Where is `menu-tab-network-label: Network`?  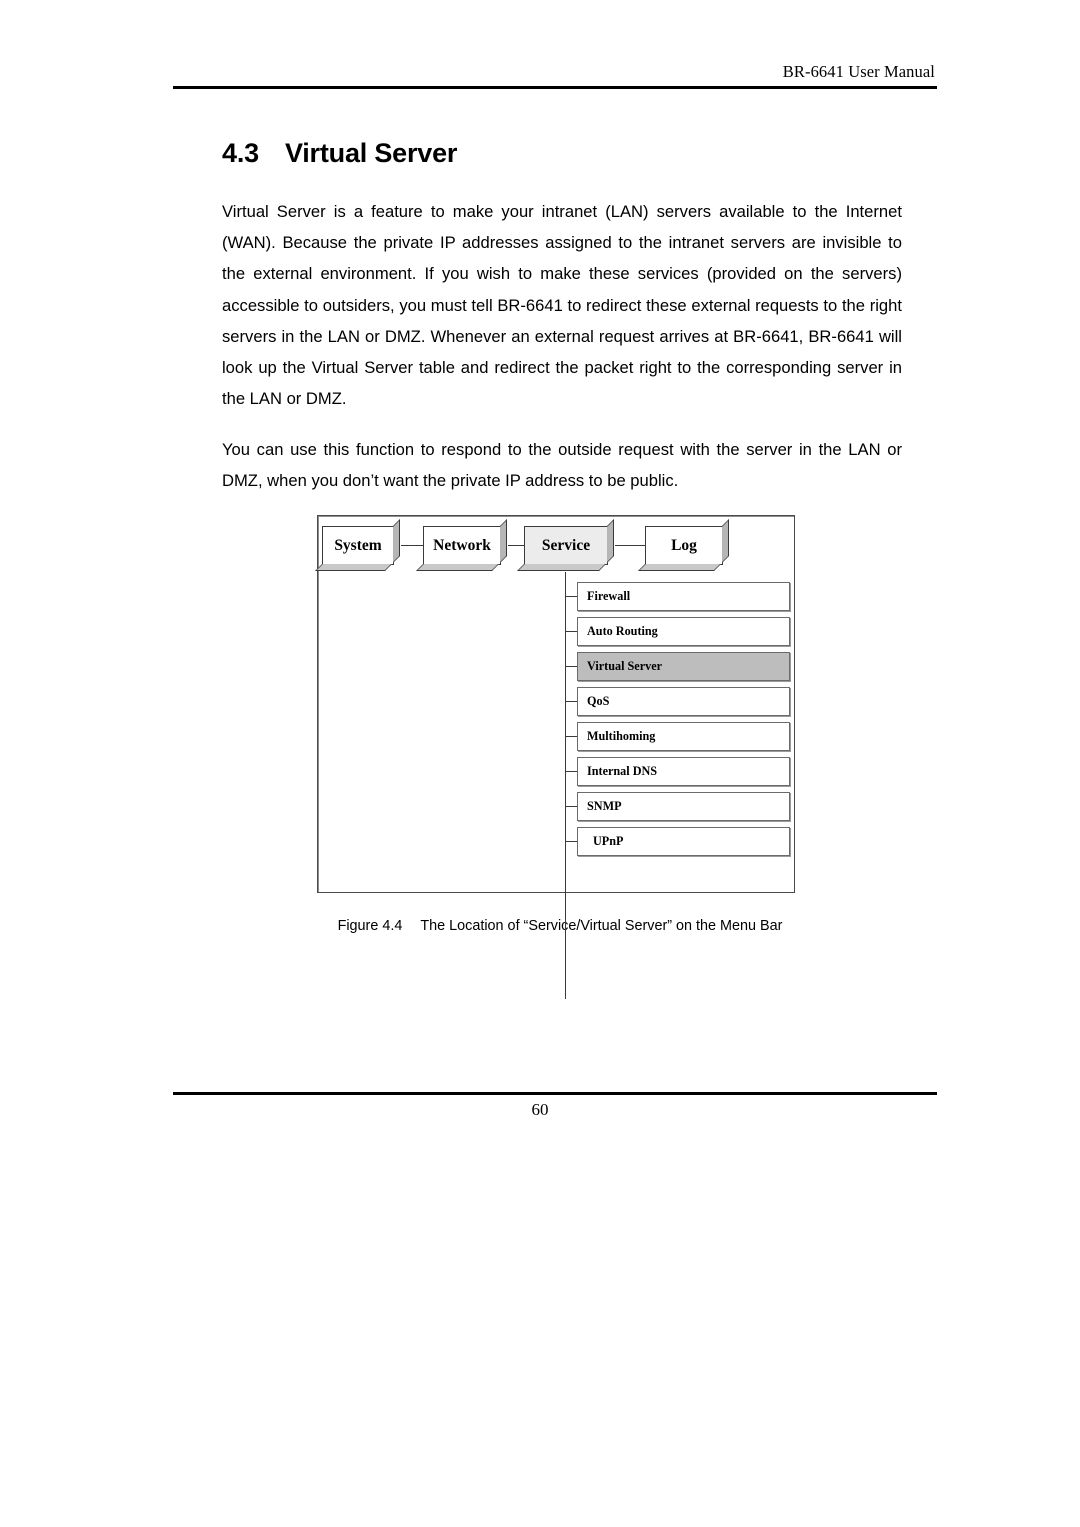
menu-tab-network-label: Network is located at coordinates (462, 545).